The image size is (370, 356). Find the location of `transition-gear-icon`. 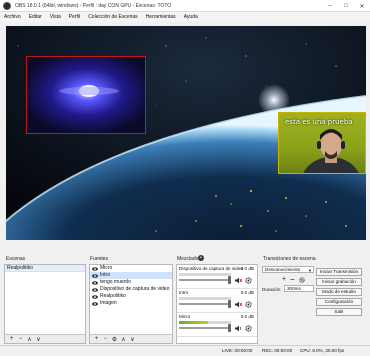

transition-gear-icon is located at coordinates (302, 280).